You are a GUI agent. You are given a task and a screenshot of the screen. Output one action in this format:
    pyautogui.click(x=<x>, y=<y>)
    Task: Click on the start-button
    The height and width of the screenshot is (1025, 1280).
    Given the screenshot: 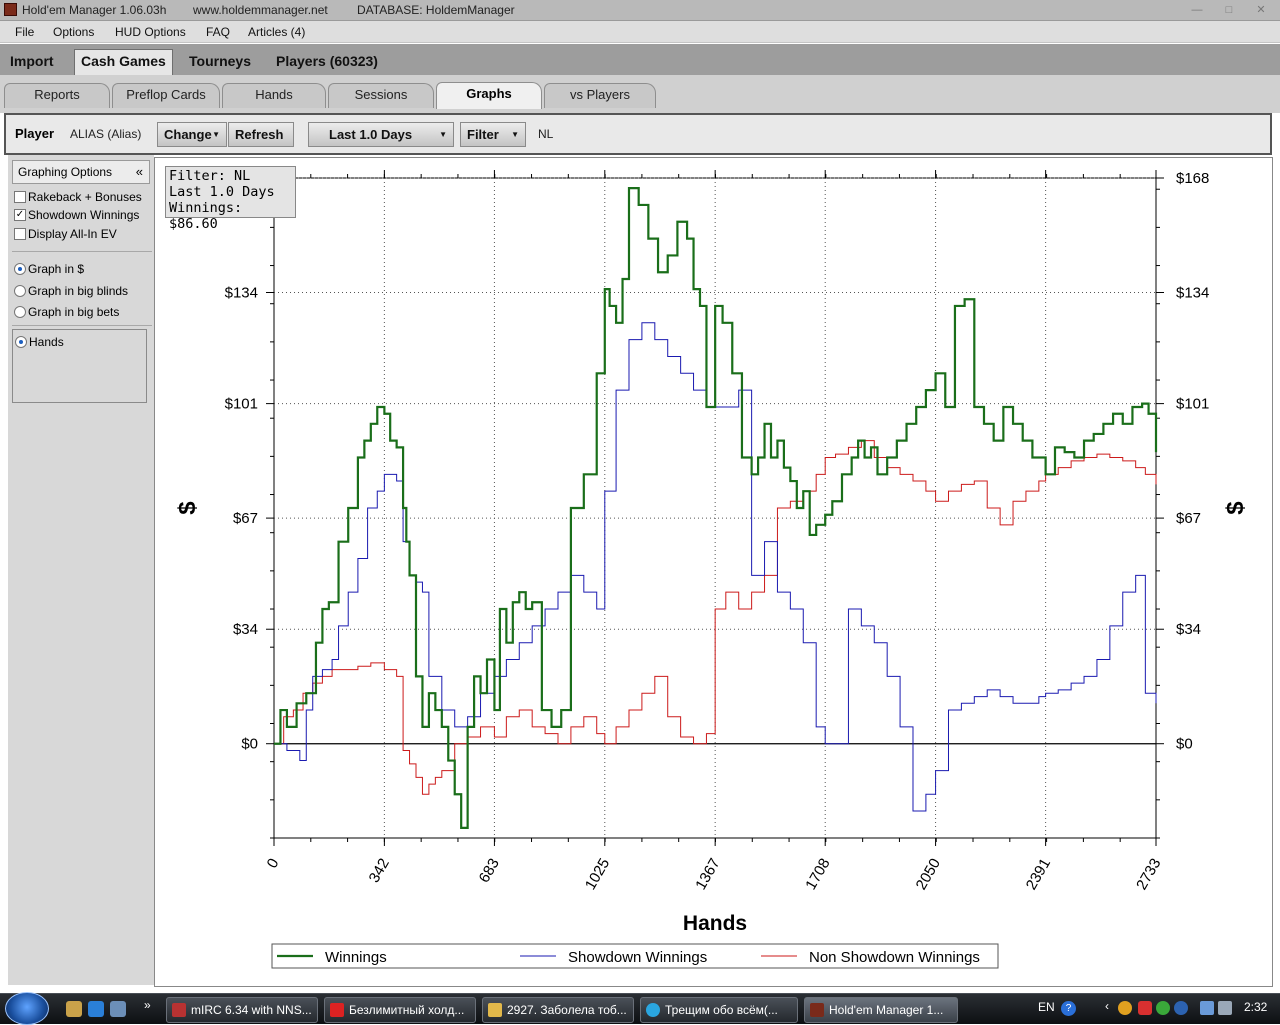 What is the action you would take?
    pyautogui.click(x=27, y=1008)
    